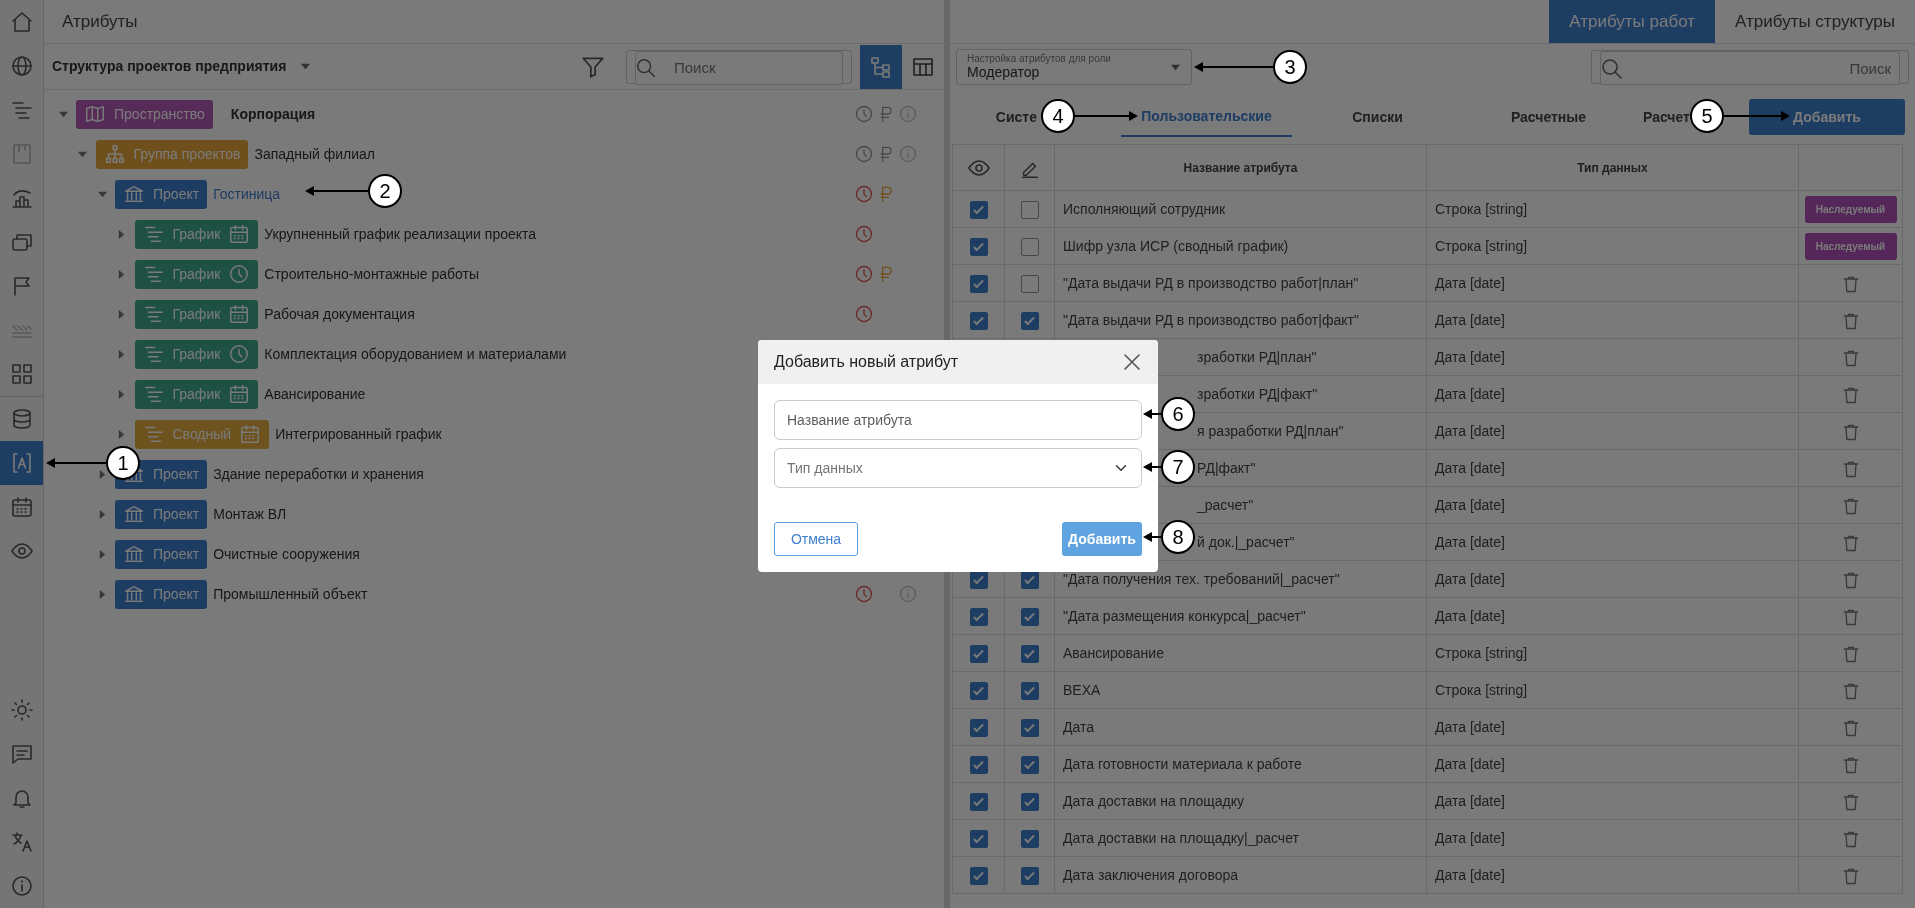 Image resolution: width=1915 pixels, height=908 pixels. I want to click on callout-number: 5, so click(1707, 116).